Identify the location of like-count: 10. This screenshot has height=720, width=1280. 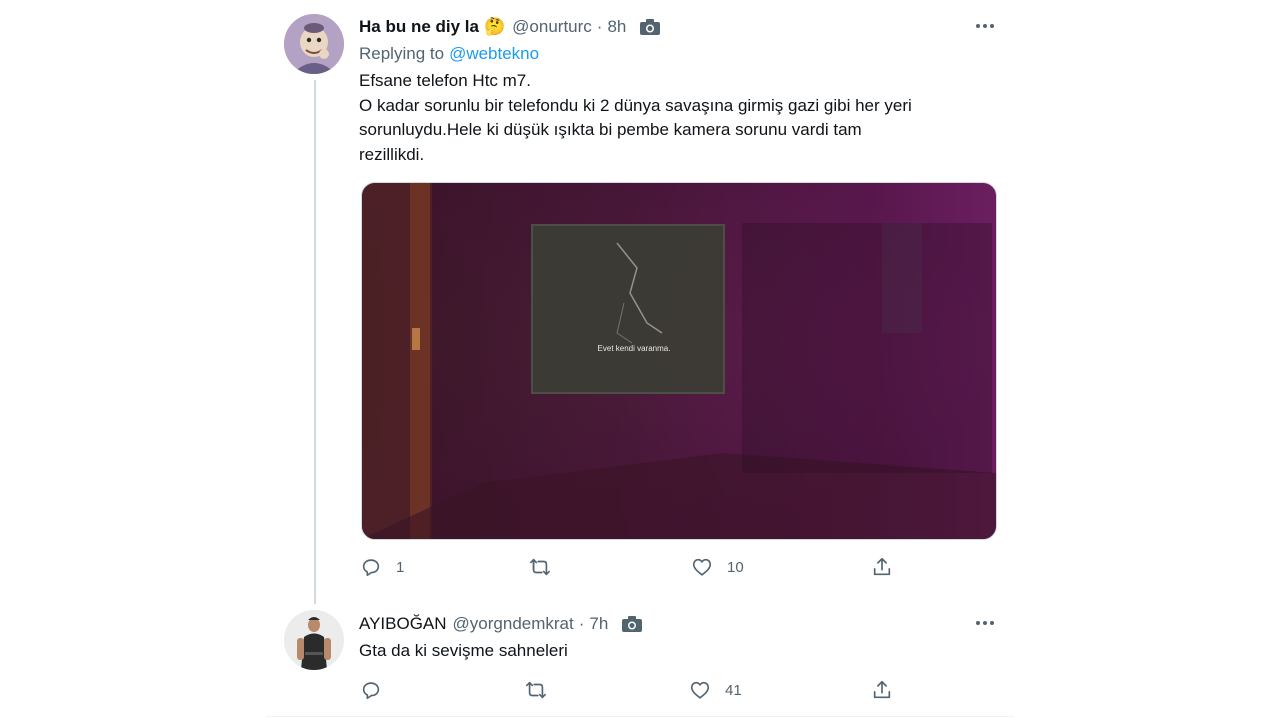
(735, 567).